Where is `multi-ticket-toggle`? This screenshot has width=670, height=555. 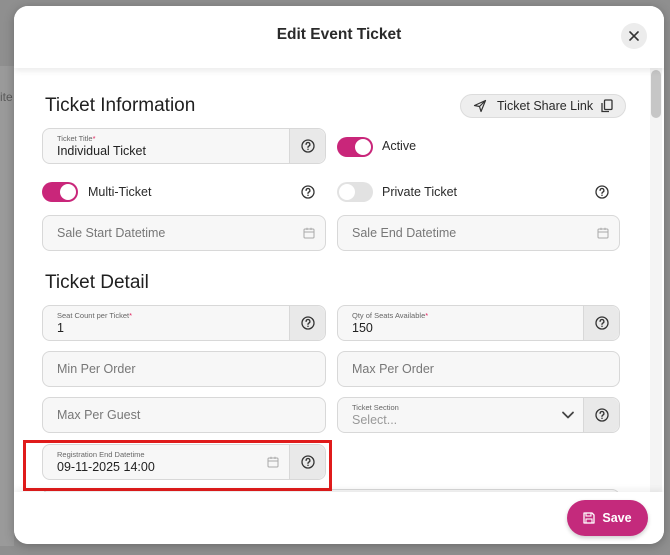 multi-ticket-toggle is located at coordinates (60, 192).